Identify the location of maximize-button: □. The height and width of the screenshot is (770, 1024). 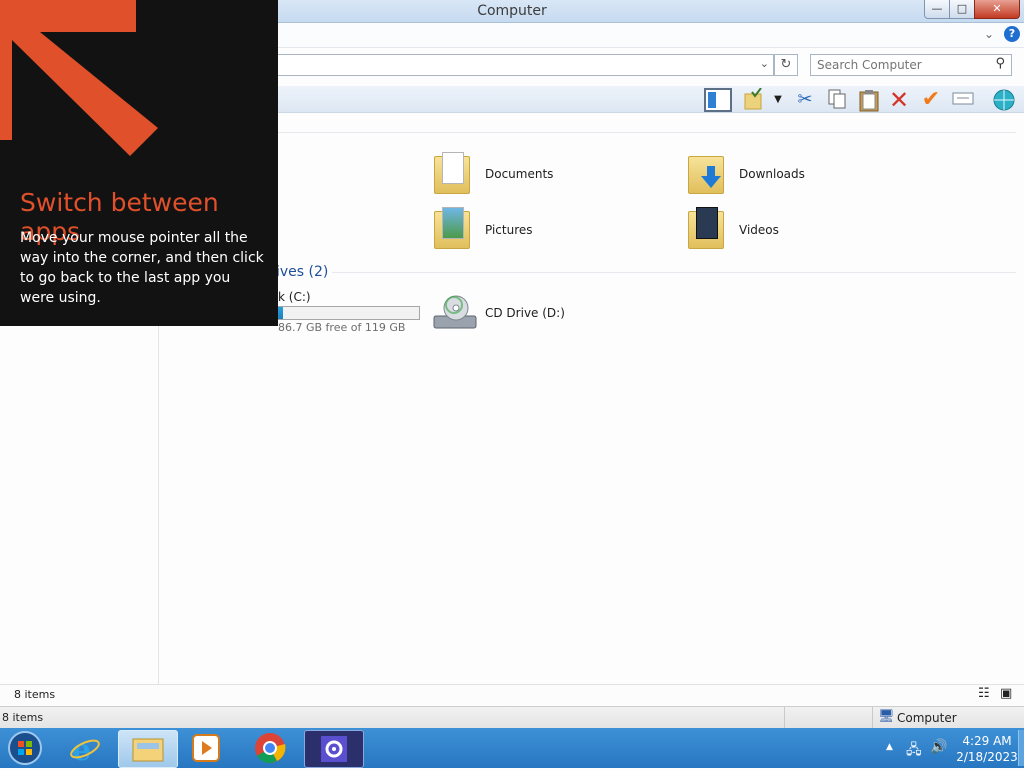
(962, 9).